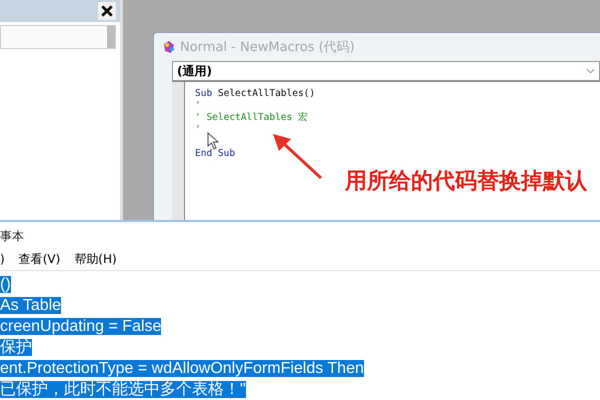  Describe the element at coordinates (95, 259) in the screenshot. I see `menu-item: 帮助(H)` at that location.